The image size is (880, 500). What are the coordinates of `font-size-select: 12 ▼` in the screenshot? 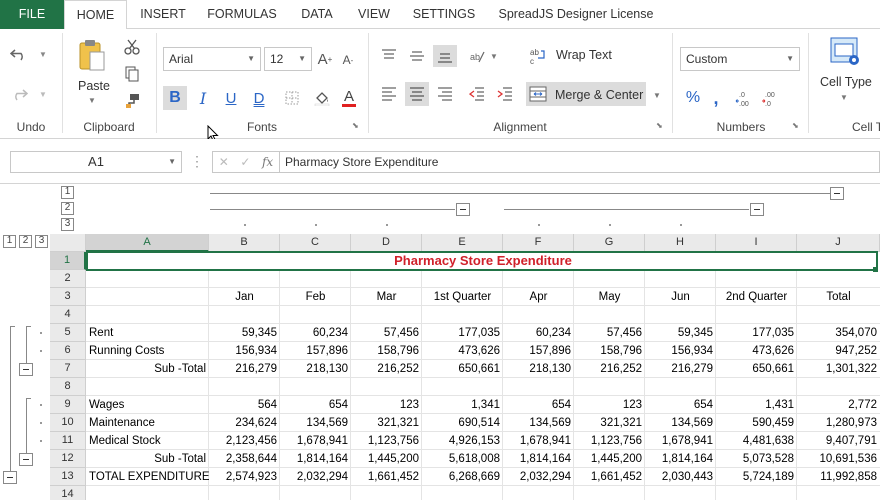 It's located at (288, 59).